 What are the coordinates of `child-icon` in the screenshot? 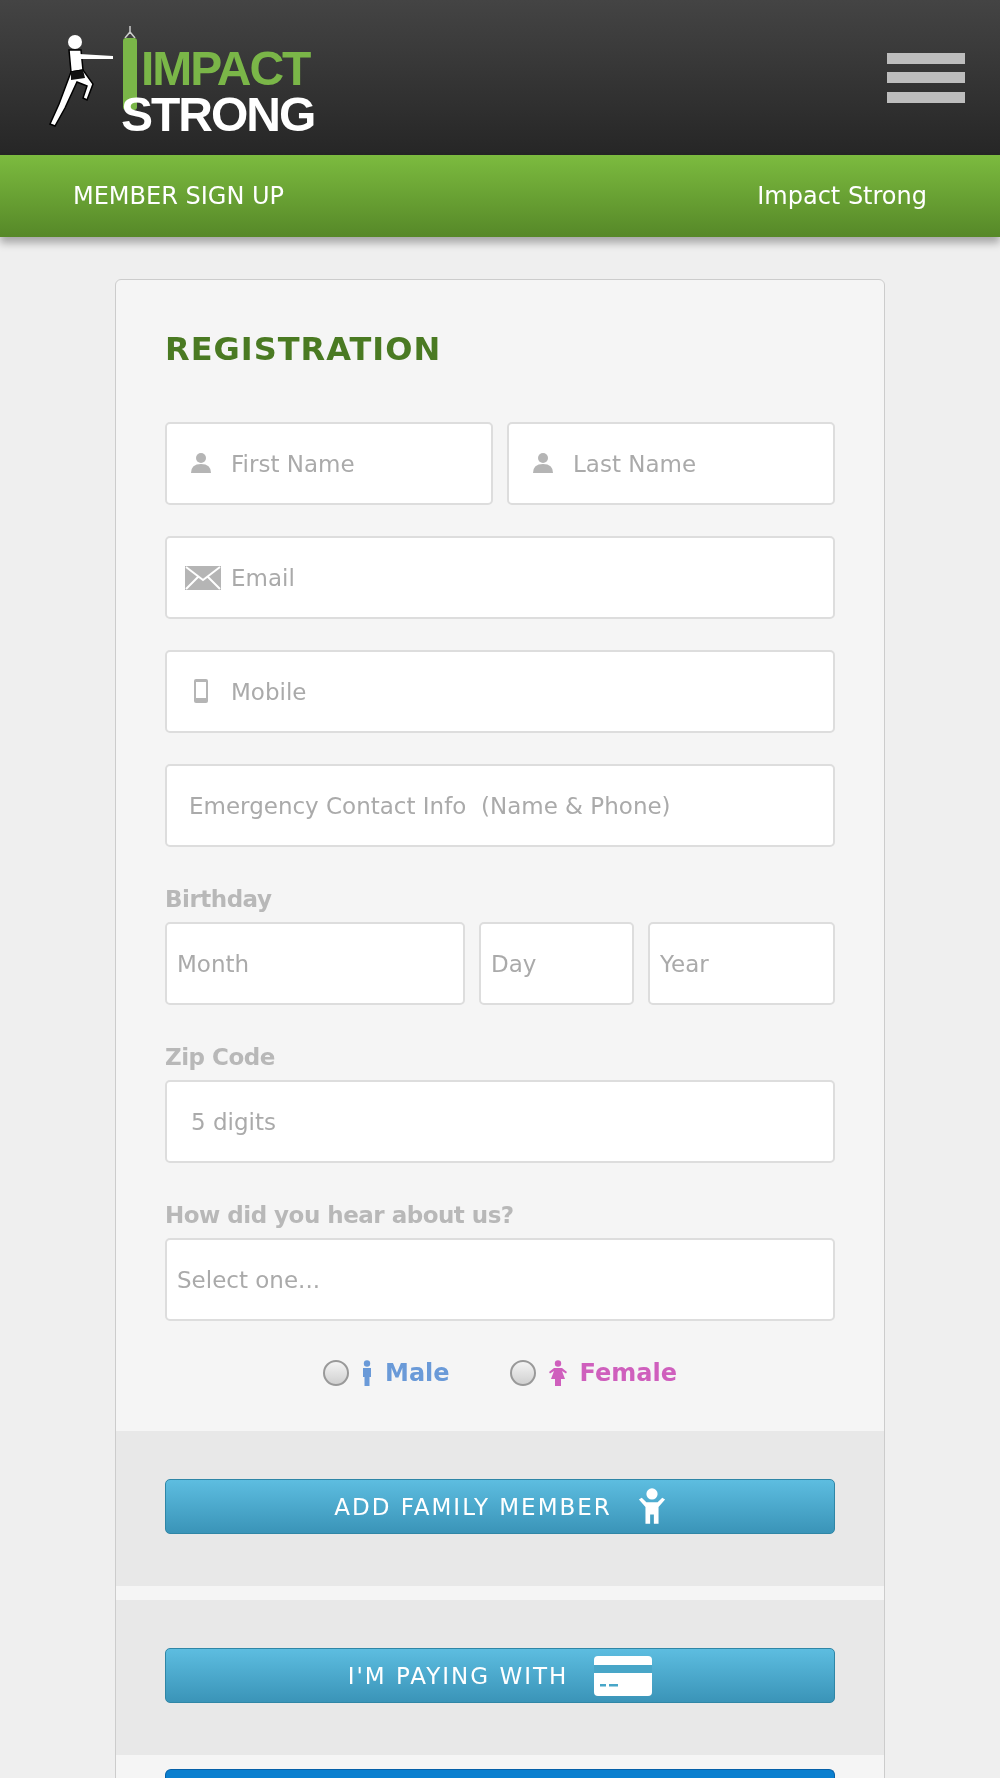 It's located at (651, 1506).